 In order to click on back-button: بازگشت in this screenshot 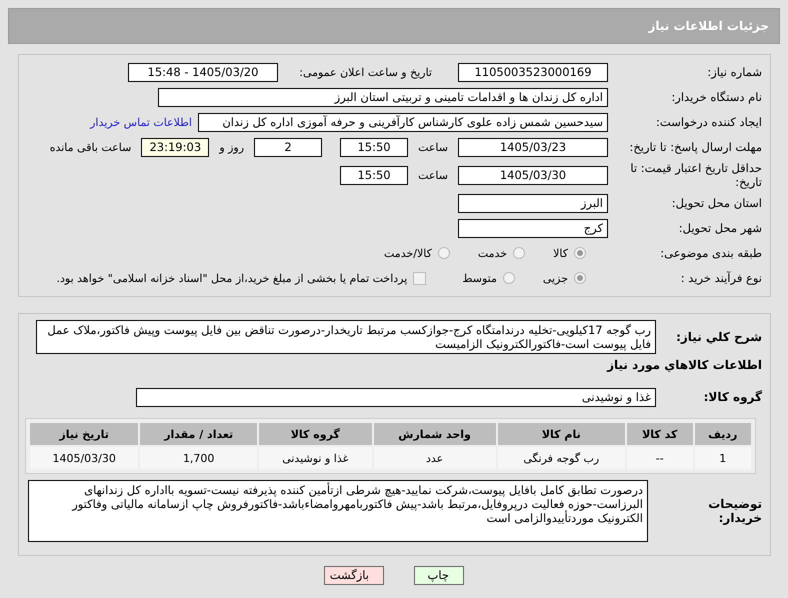, I will do `click(354, 575)`.